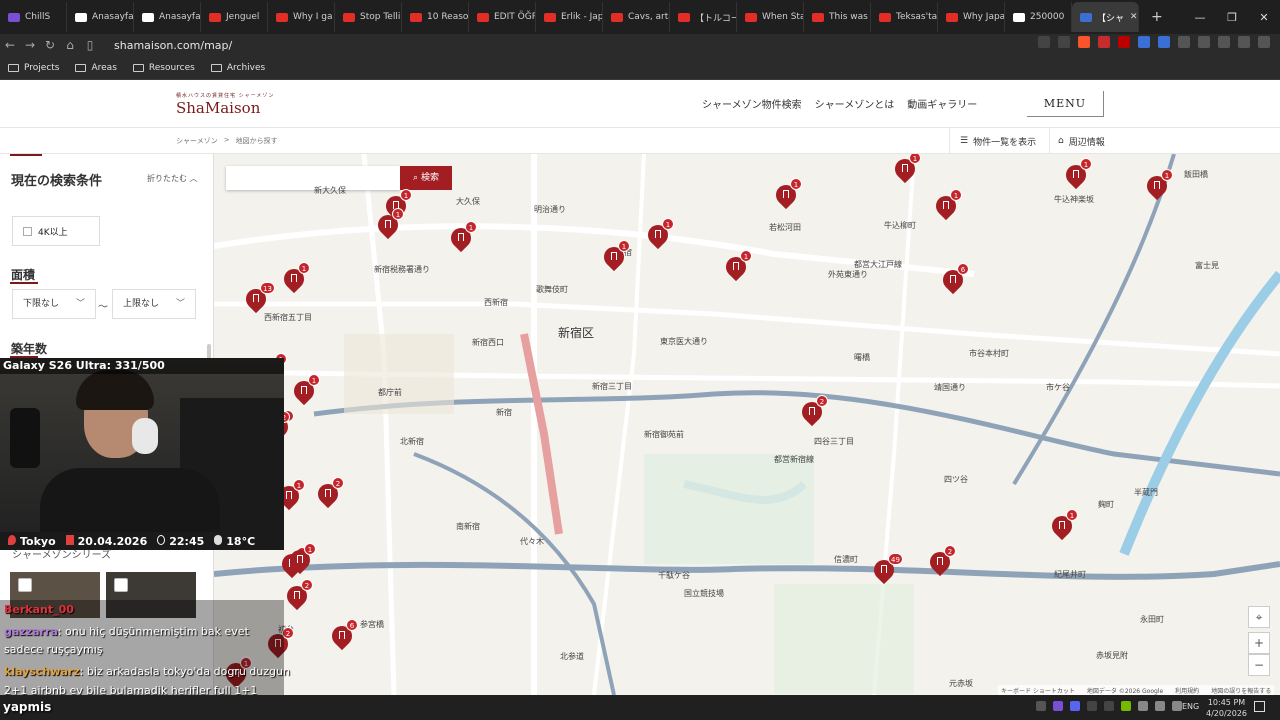 The width and height of the screenshot is (1280, 720). What do you see at coordinates (1204, 42) in the screenshot?
I see `wallet-icon` at bounding box center [1204, 42].